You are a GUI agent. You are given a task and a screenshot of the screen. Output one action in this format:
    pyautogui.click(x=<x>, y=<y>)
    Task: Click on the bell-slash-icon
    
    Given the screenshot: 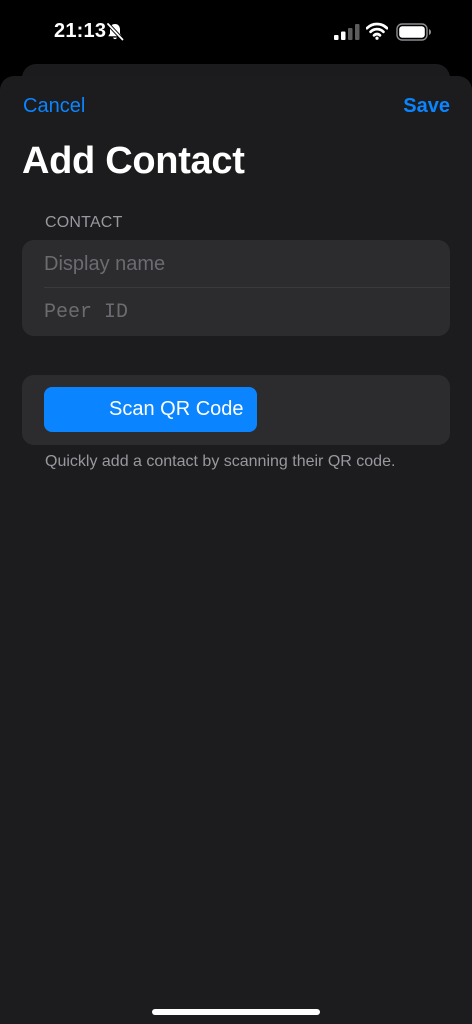 What is the action you would take?
    pyautogui.click(x=115, y=32)
    